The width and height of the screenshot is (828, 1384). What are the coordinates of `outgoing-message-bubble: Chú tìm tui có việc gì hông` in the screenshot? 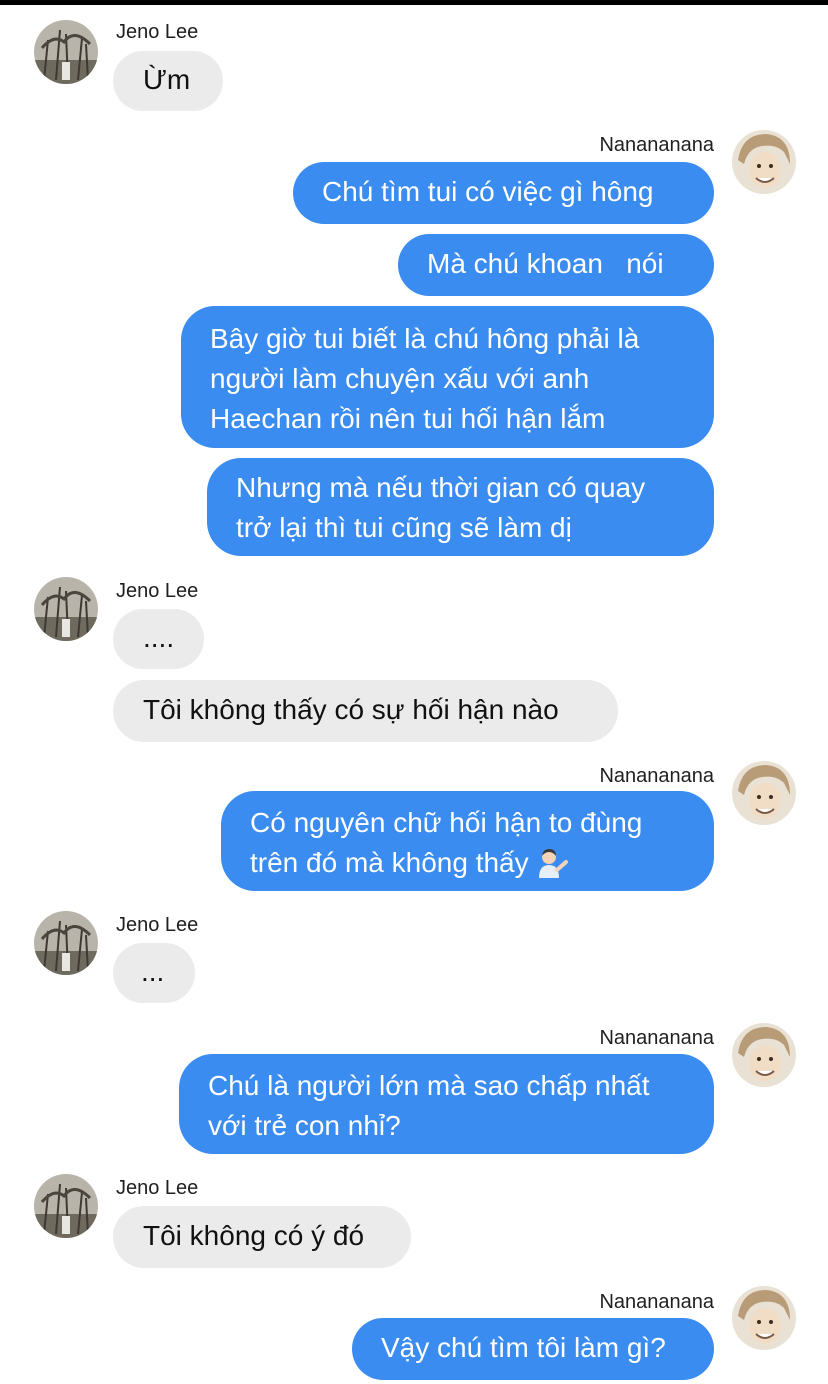 It's located at (503, 193).